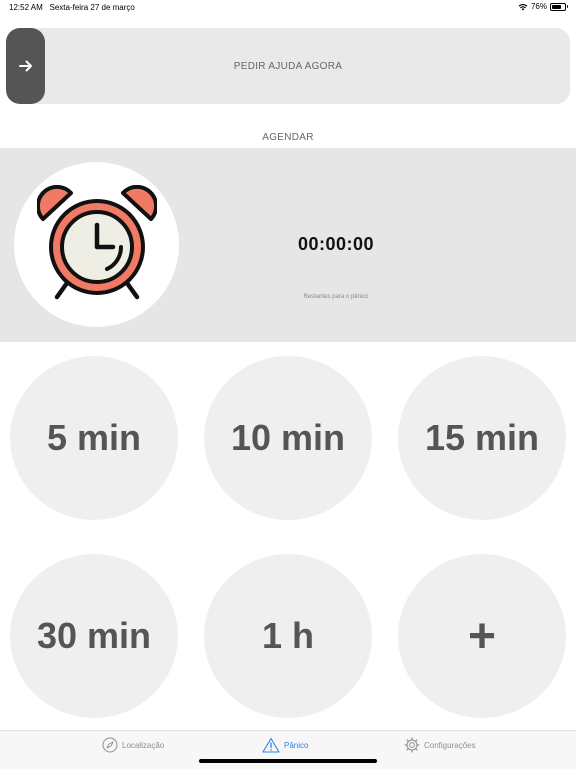  I want to click on countdown-timer: 00:00:00, so click(336, 244).